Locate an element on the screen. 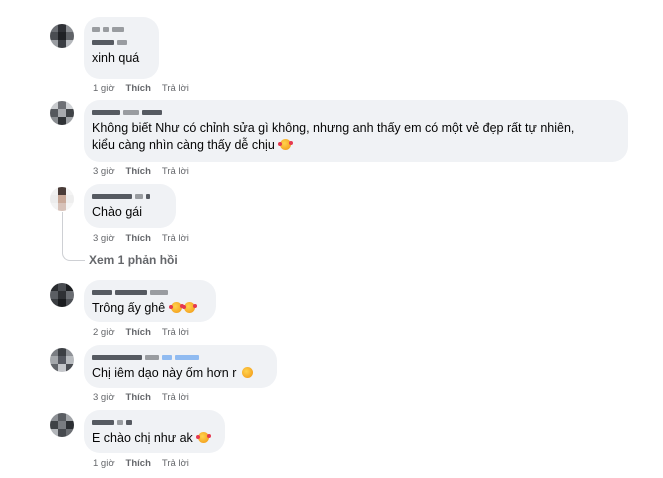 This screenshot has height=478, width=663. comment-text: kiểu càng nhìn càng thấy dễ chịu is located at coordinates (183, 145).